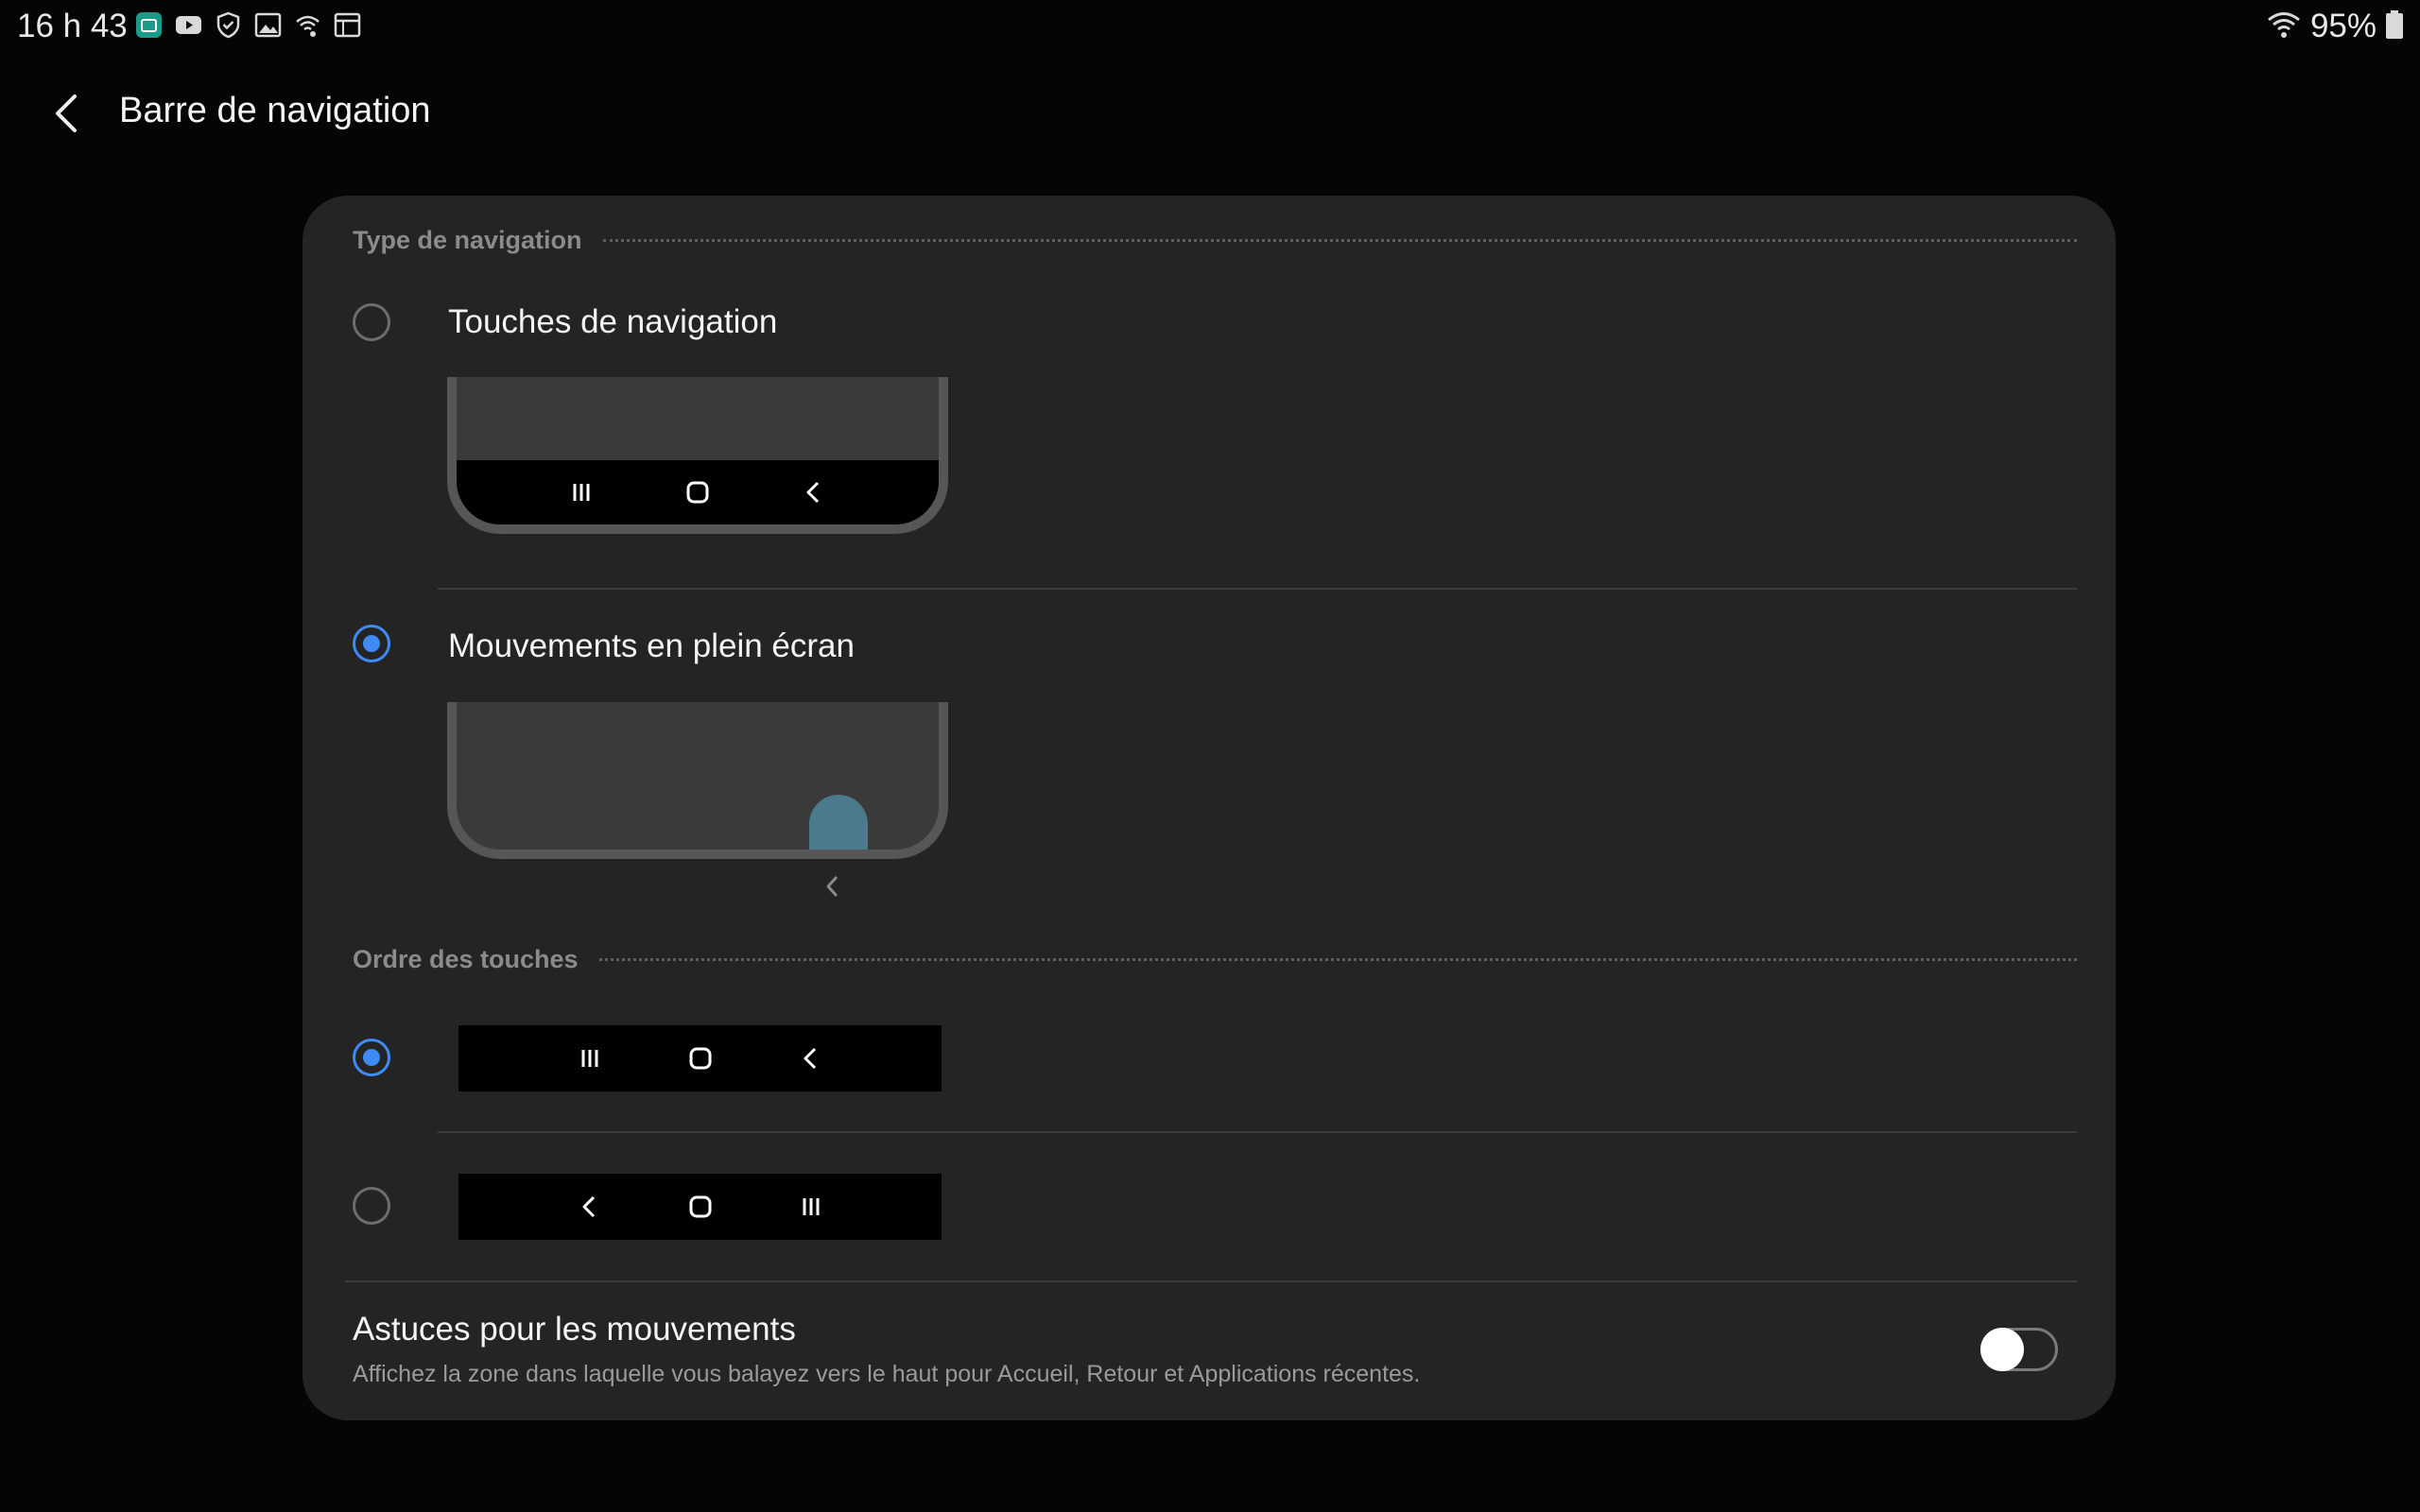 The width and height of the screenshot is (2420, 1512). I want to click on option-navigation-buttons-label: Touches de navigation, so click(612, 322).